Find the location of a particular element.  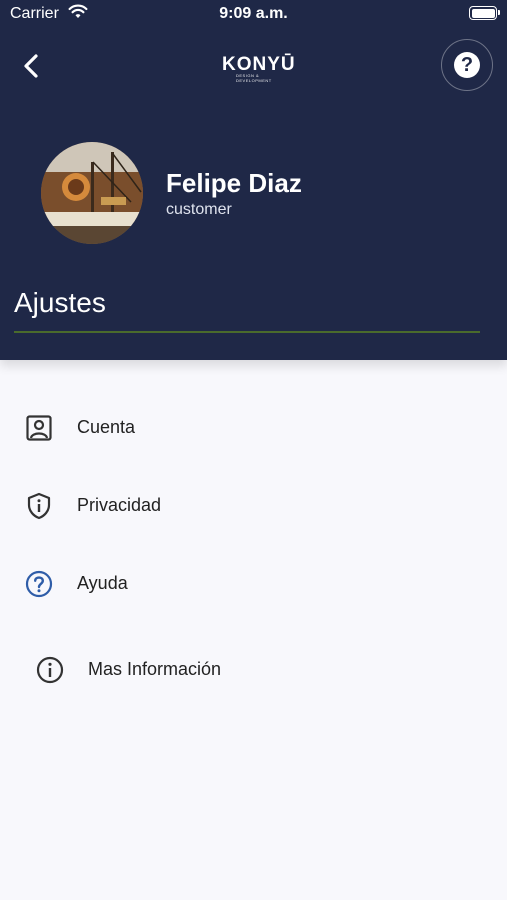

menu-item-mas-informacion: Mas Información is located at coordinates (253, 670).